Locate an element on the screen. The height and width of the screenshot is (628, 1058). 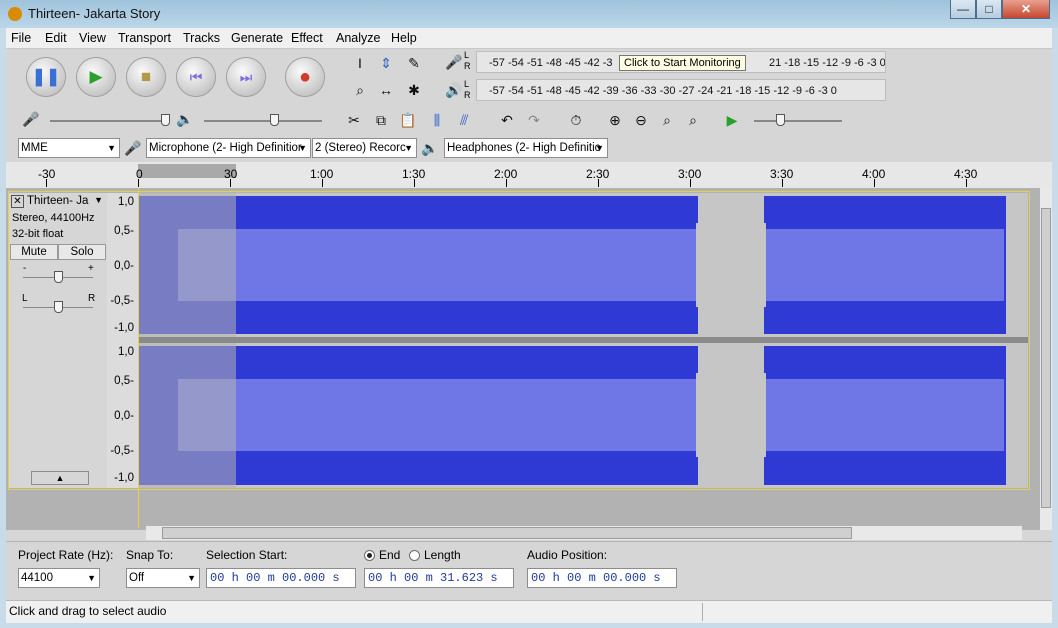
minimize-button: — is located at coordinates (963, 9).